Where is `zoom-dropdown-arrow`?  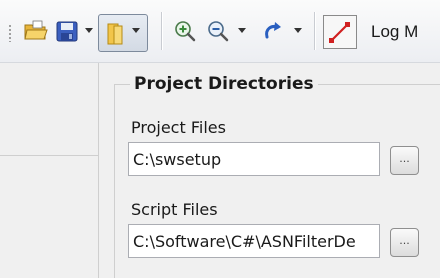 zoom-dropdown-arrow is located at coordinates (242, 30).